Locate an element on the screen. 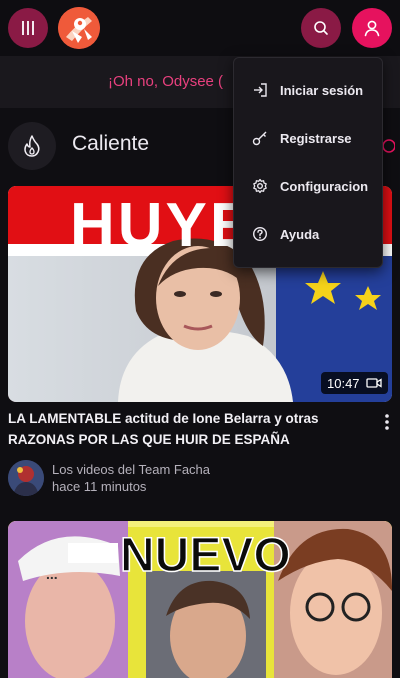 The width and height of the screenshot is (400, 678). help-icon is located at coordinates (260, 234).